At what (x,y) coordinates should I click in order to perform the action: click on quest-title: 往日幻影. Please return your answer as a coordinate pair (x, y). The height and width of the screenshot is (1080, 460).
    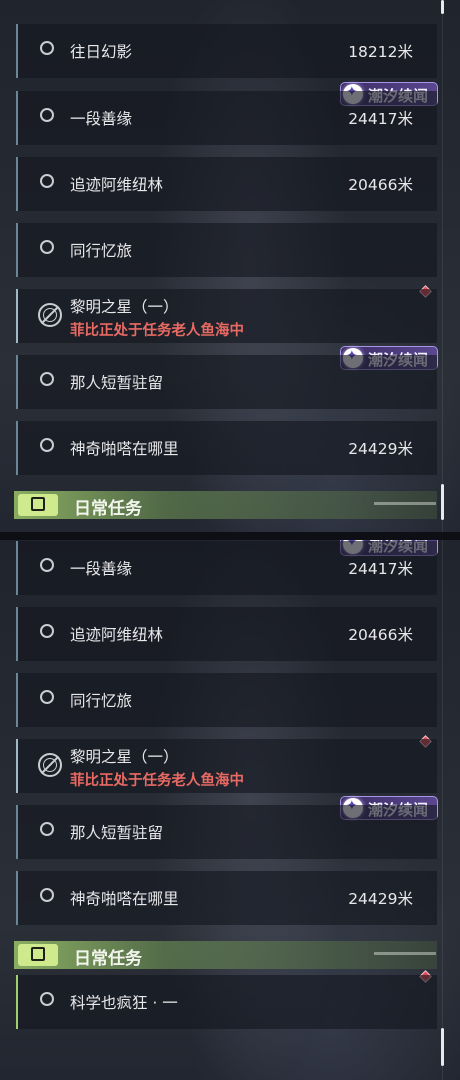
    Looking at the image, I should click on (101, 52).